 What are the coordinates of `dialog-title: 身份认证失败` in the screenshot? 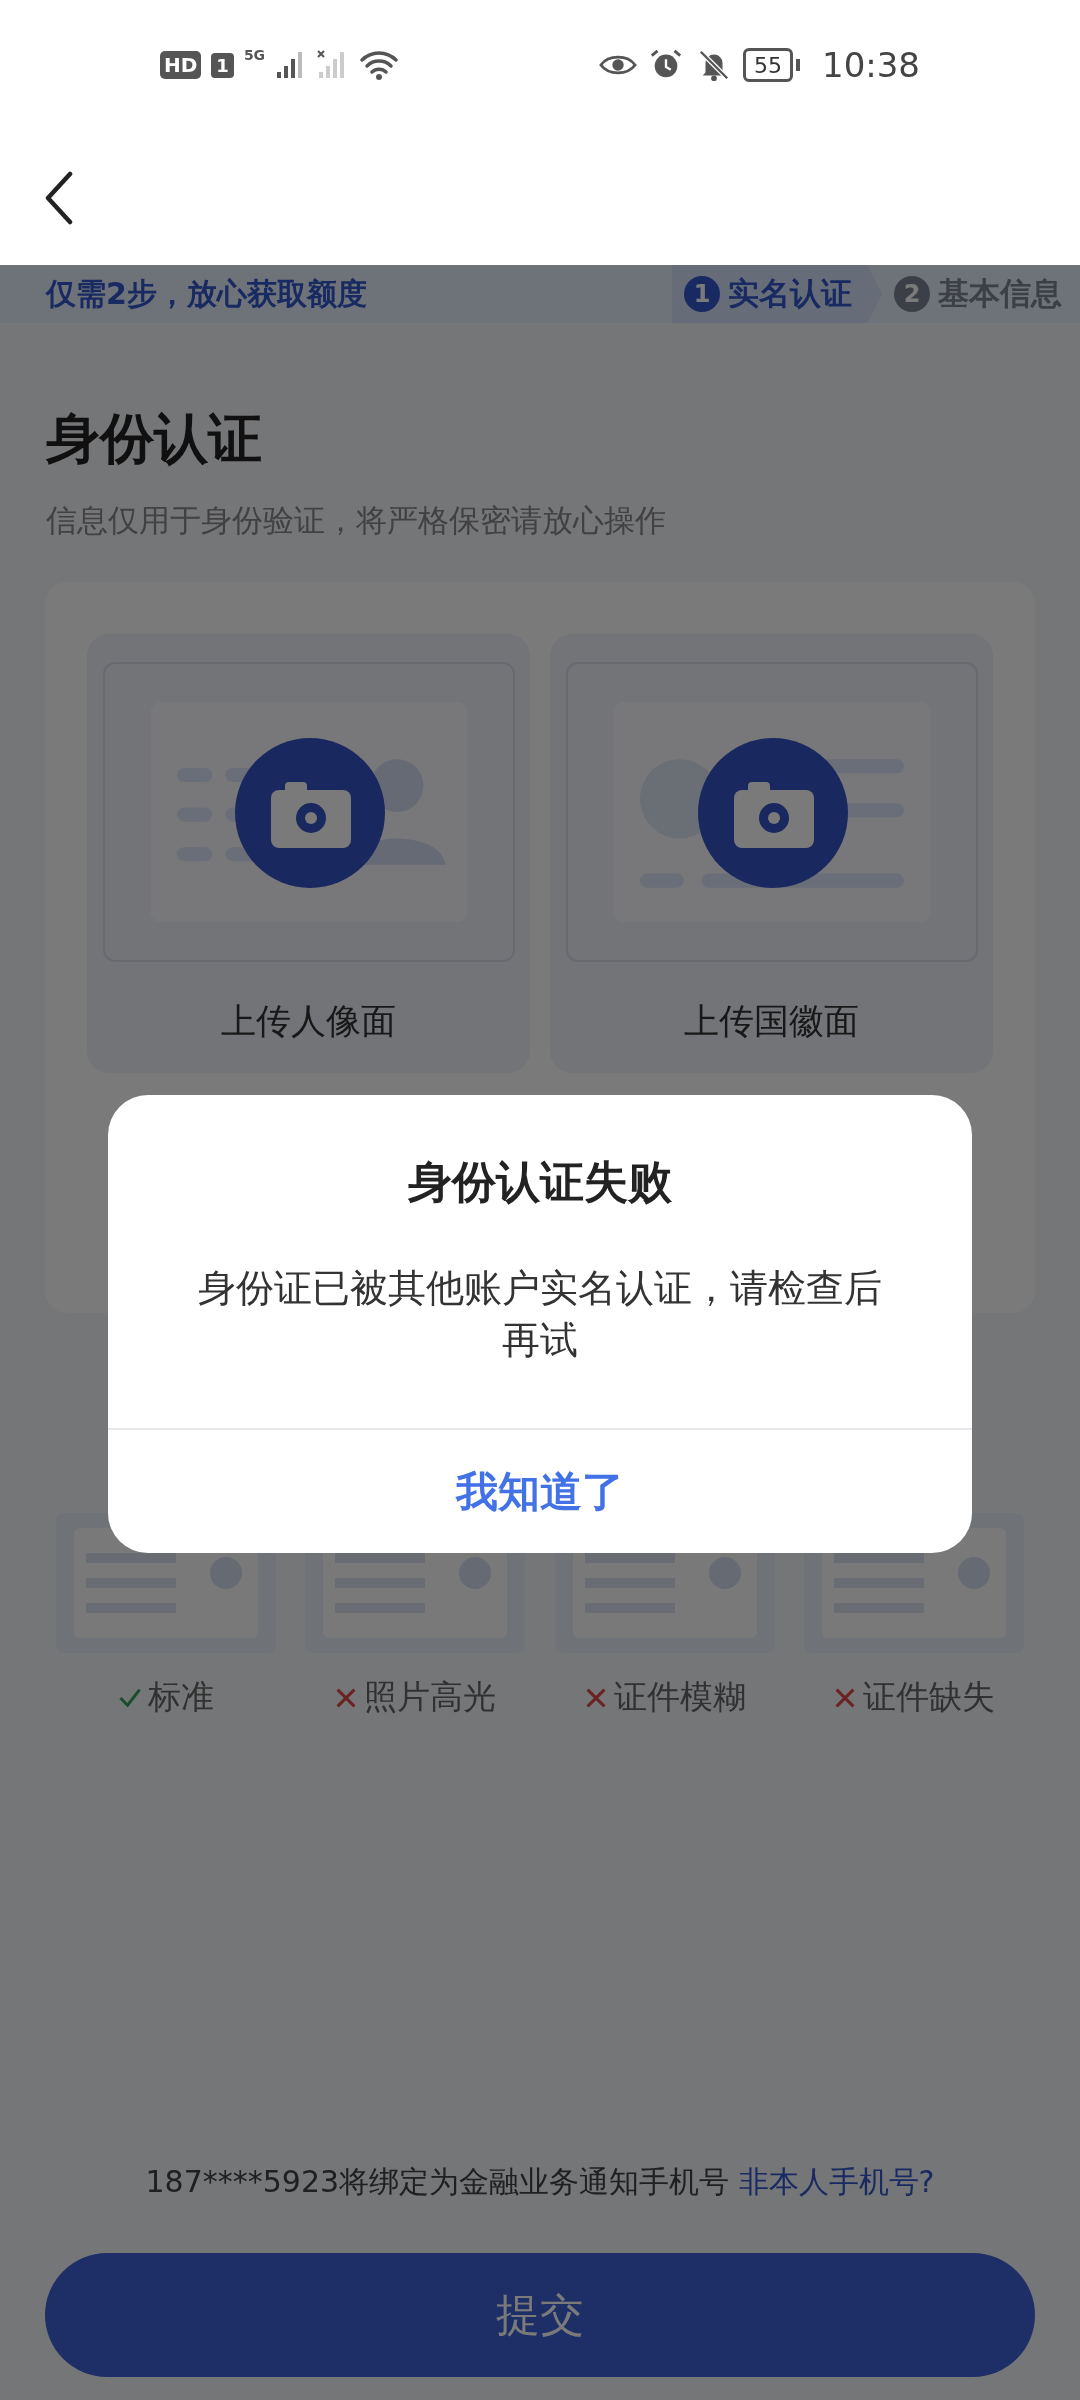 It's located at (540, 1182).